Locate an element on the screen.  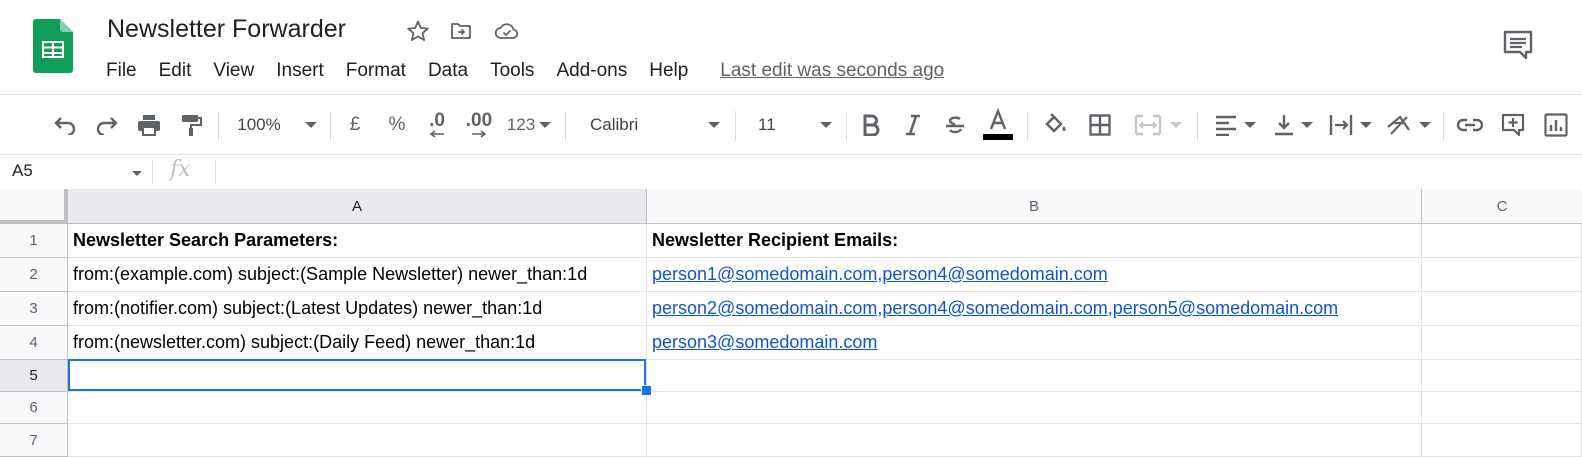
cell-c5 is located at coordinates (1502, 376).